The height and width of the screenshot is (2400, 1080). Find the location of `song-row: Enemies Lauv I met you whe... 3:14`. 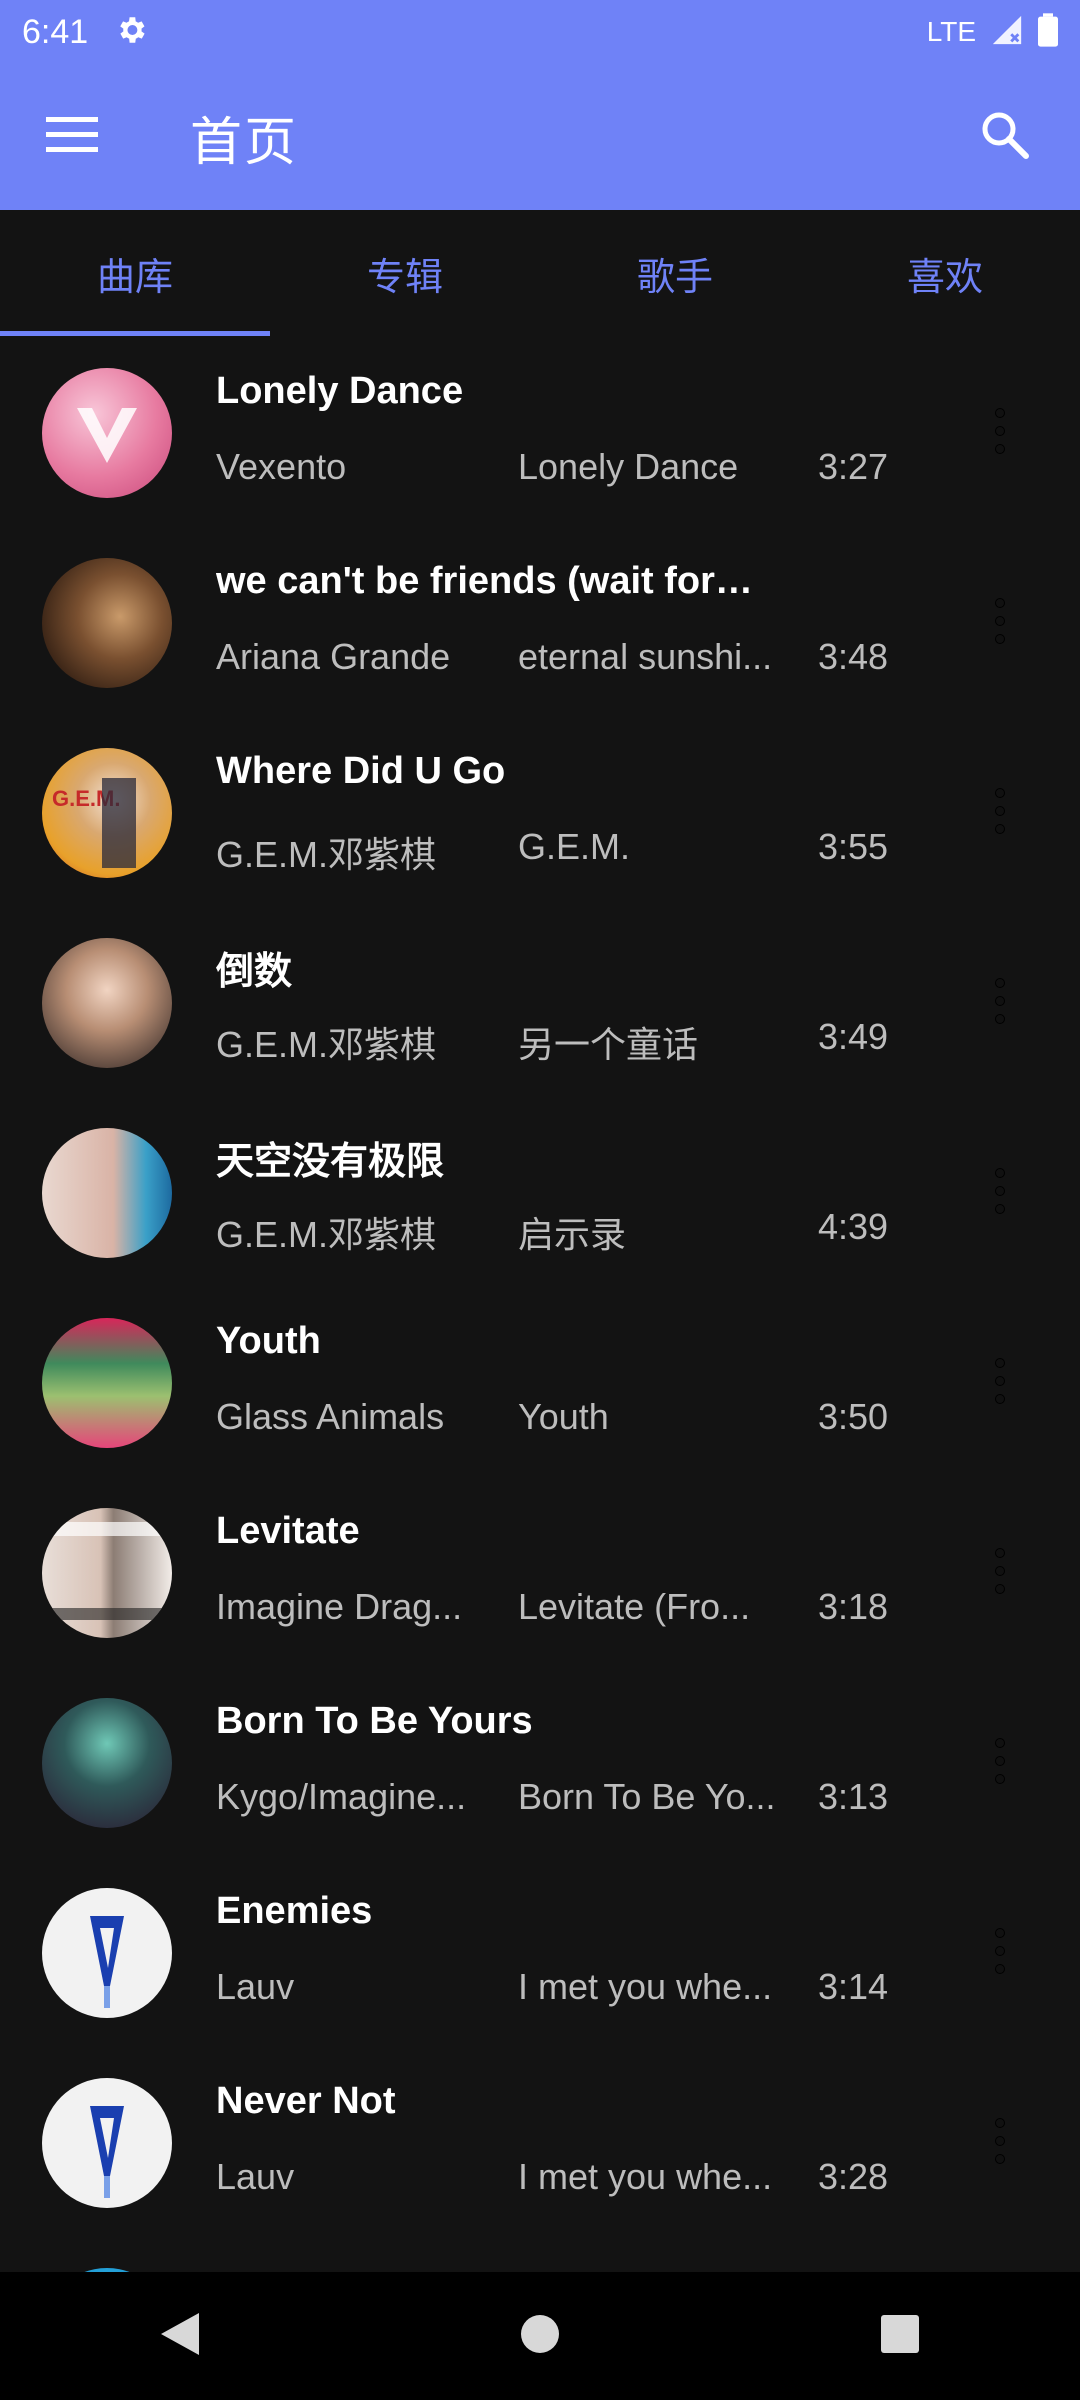

song-row: Enemies Lauv I met you whe... 3:14 is located at coordinates (540, 1951).